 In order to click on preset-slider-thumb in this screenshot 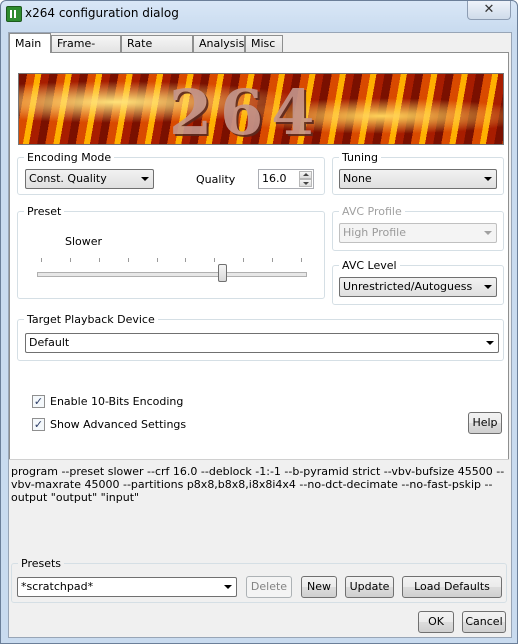, I will do `click(223, 273)`.